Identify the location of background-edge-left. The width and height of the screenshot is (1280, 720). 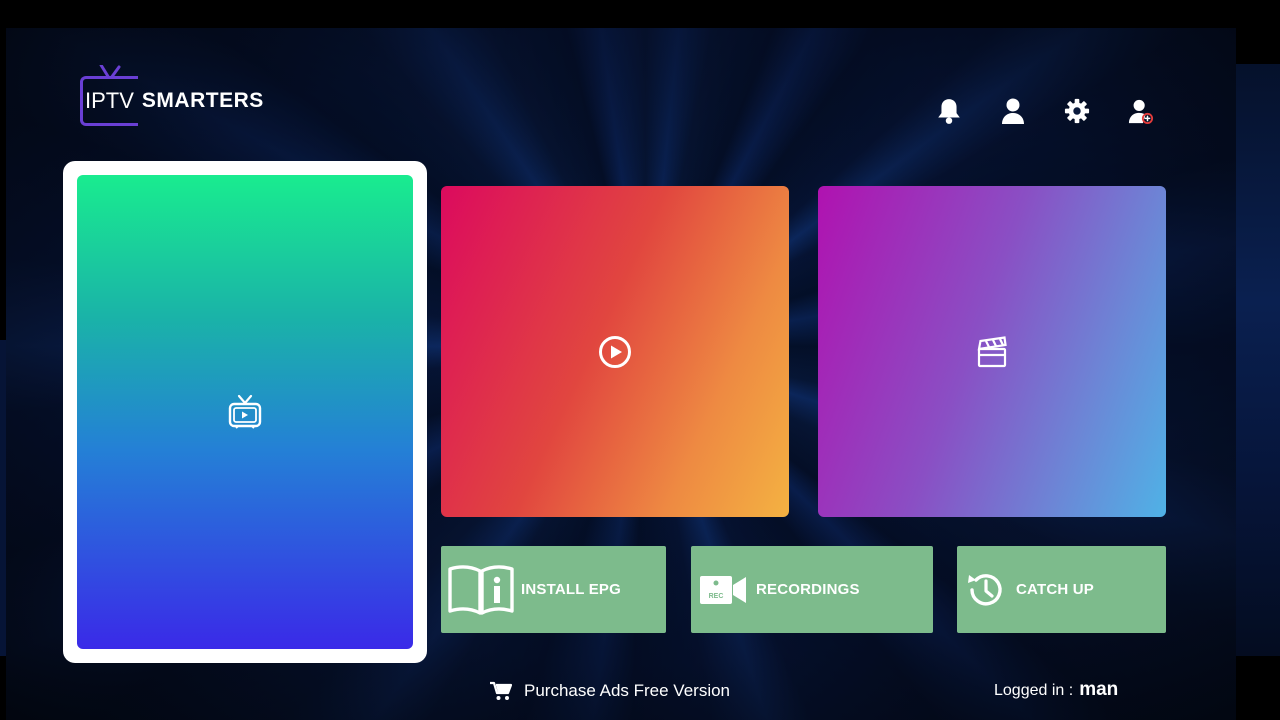
(3, 498).